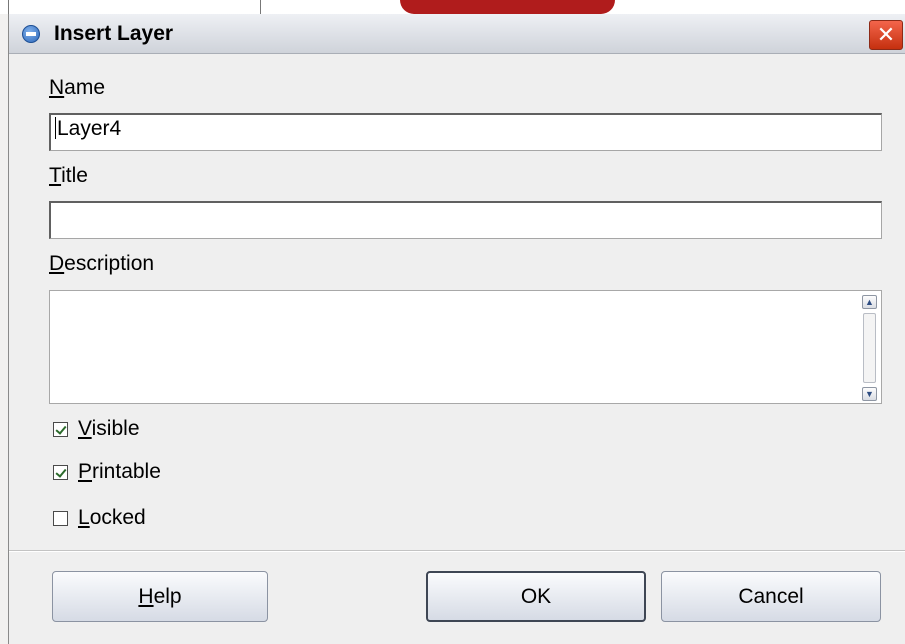 The width and height of the screenshot is (905, 644). Describe the element at coordinates (31, 34) in the screenshot. I see `app-icon` at that location.